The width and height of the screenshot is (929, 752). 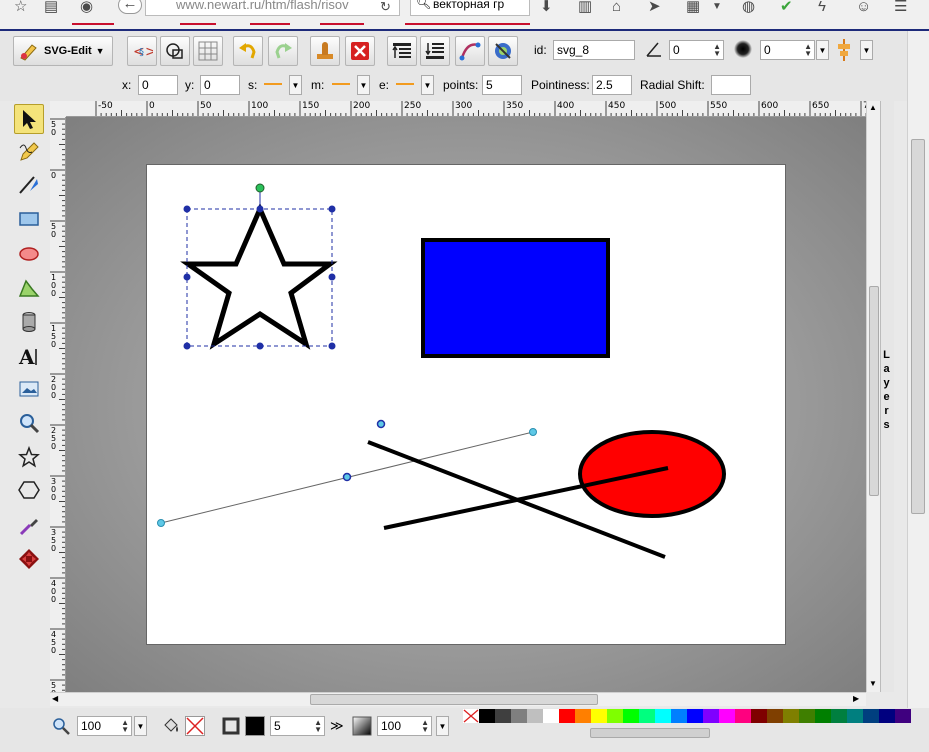 What do you see at coordinates (748, 7) in the screenshot?
I see `extension-icon: ◍` at bounding box center [748, 7].